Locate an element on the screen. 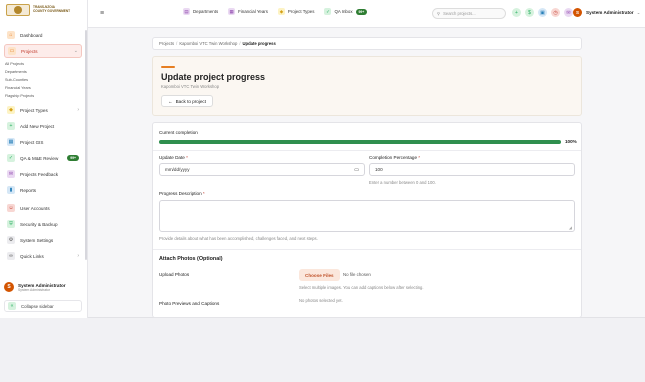 This screenshot has width=645, height=382. resize-handle-icon: ◢ is located at coordinates (570, 227).